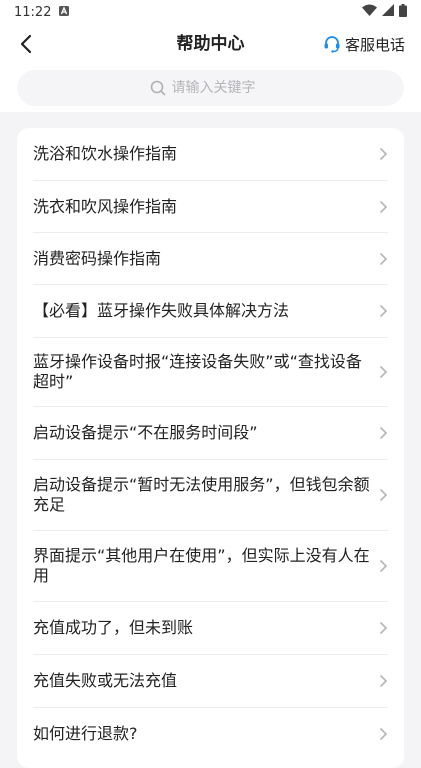 The height and width of the screenshot is (768, 421). What do you see at coordinates (161, 310) in the screenshot?
I see `help-topic-label: 【必看】蓝牙操作失败具体解决方法` at bounding box center [161, 310].